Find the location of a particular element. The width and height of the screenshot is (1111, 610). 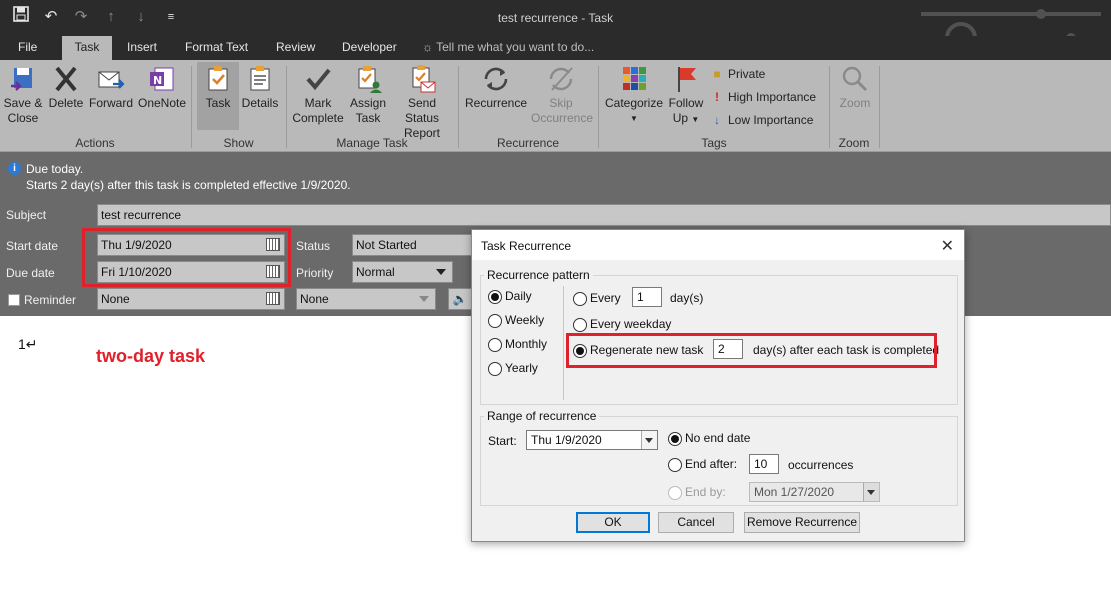

high-importance-label: High Importance is located at coordinates (772, 97).